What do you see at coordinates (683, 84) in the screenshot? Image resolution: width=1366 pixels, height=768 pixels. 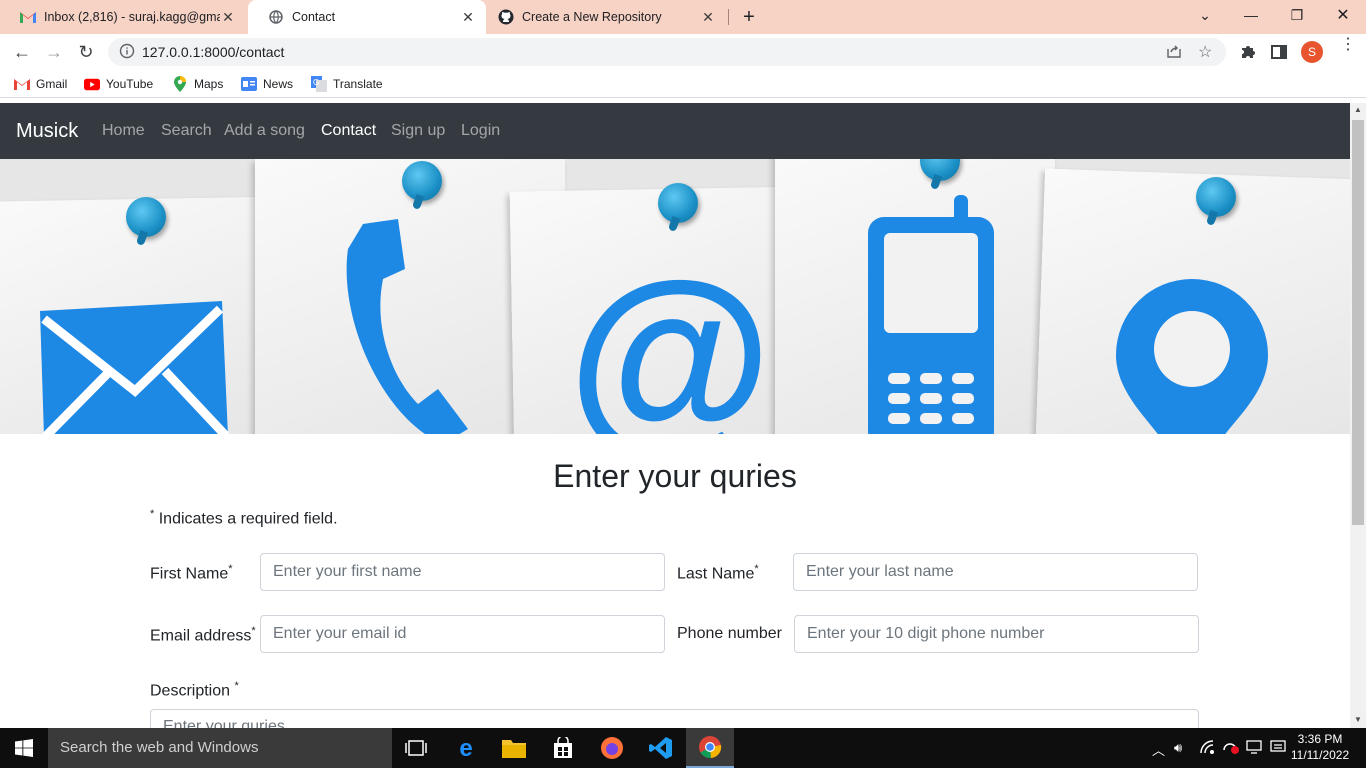 I see `bookmarks-bar: Gmail YouTube Maps News G Translate` at bounding box center [683, 84].